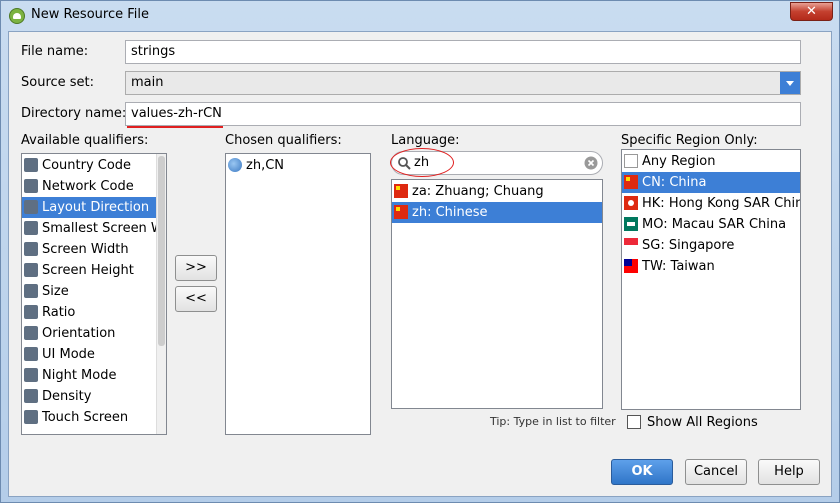  What do you see at coordinates (634, 422) in the screenshot?
I see `show-all-regions-checkbox` at bounding box center [634, 422].